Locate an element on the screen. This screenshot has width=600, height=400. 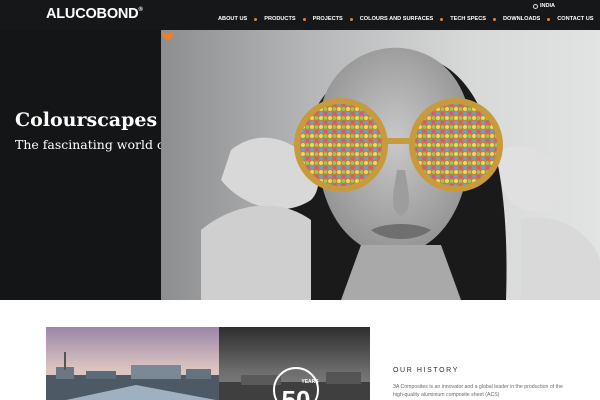
alucobond-logo: ALUCOBOND® is located at coordinates (94, 14).